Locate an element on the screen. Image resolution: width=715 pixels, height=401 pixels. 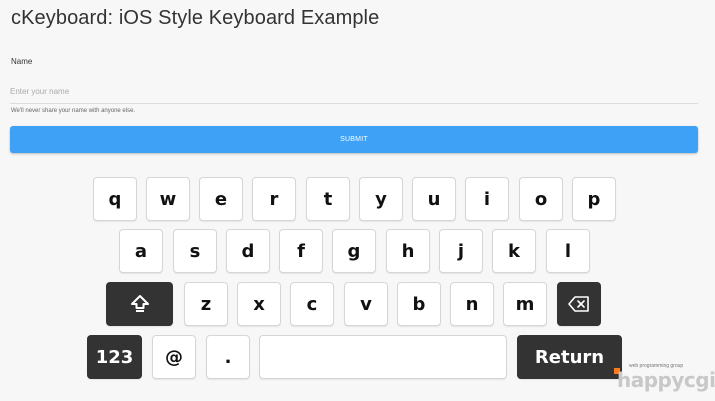
key-t: t is located at coordinates (328, 199).